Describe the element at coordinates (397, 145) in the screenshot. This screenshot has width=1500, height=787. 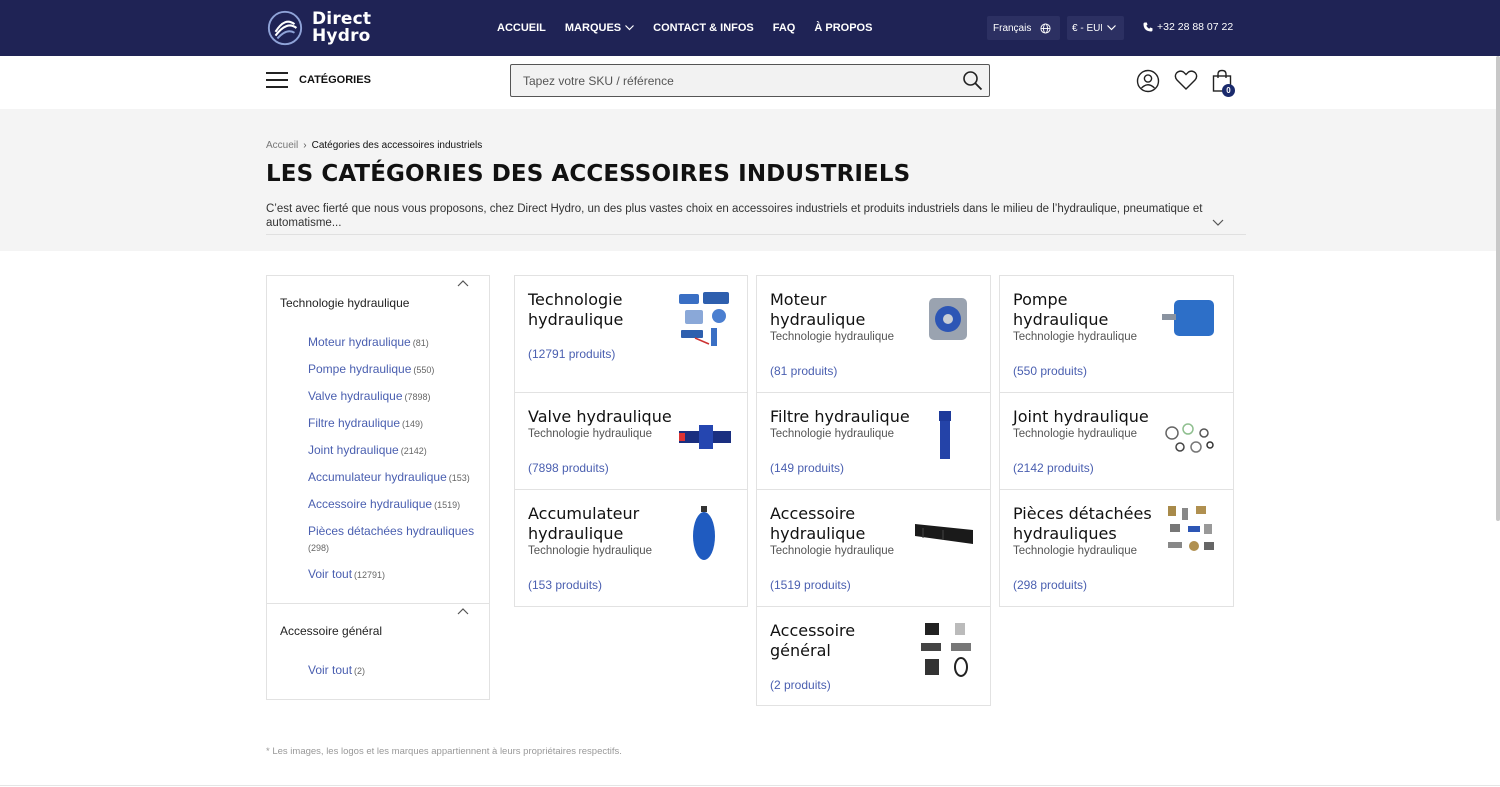
I see `breadcrumb-current: Catégories des accessoires industriels` at that location.